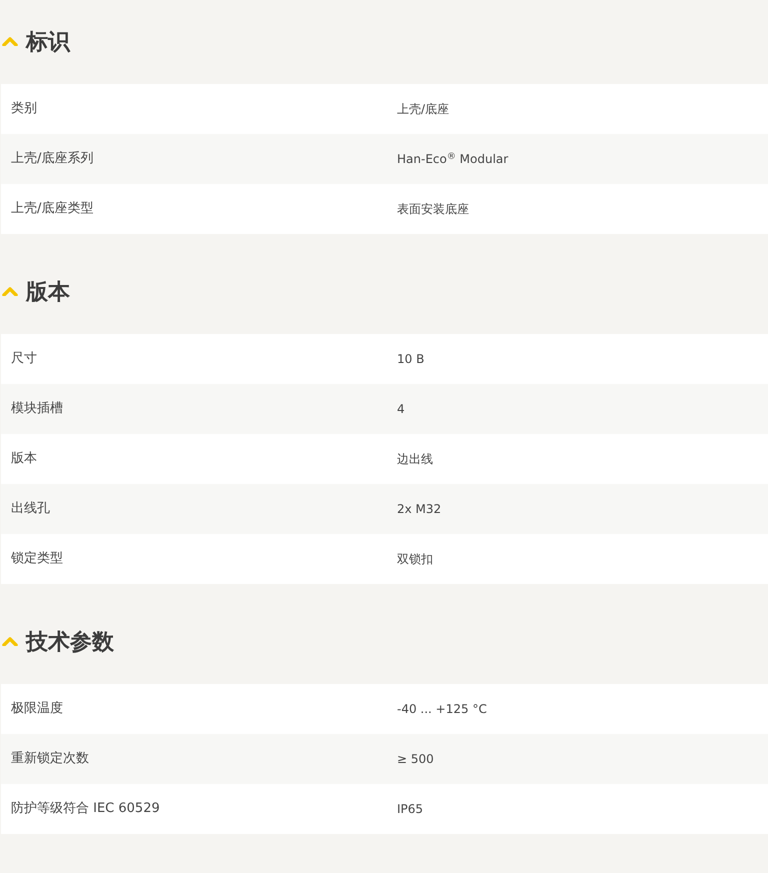 Image resolution: width=768 pixels, height=873 pixels. What do you see at coordinates (419, 509) in the screenshot?
I see `spec-value: 2x M32` at bounding box center [419, 509].